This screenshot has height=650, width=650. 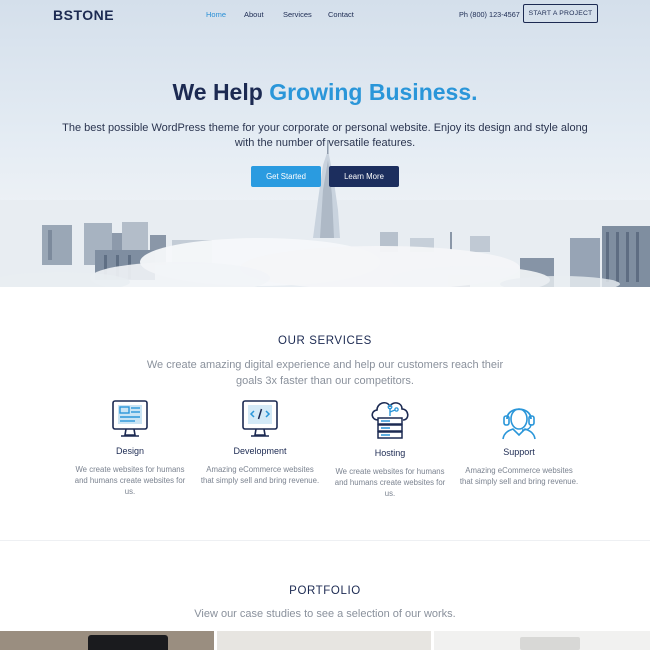 I want to click on portfolio-gallery, so click(x=325, y=640).